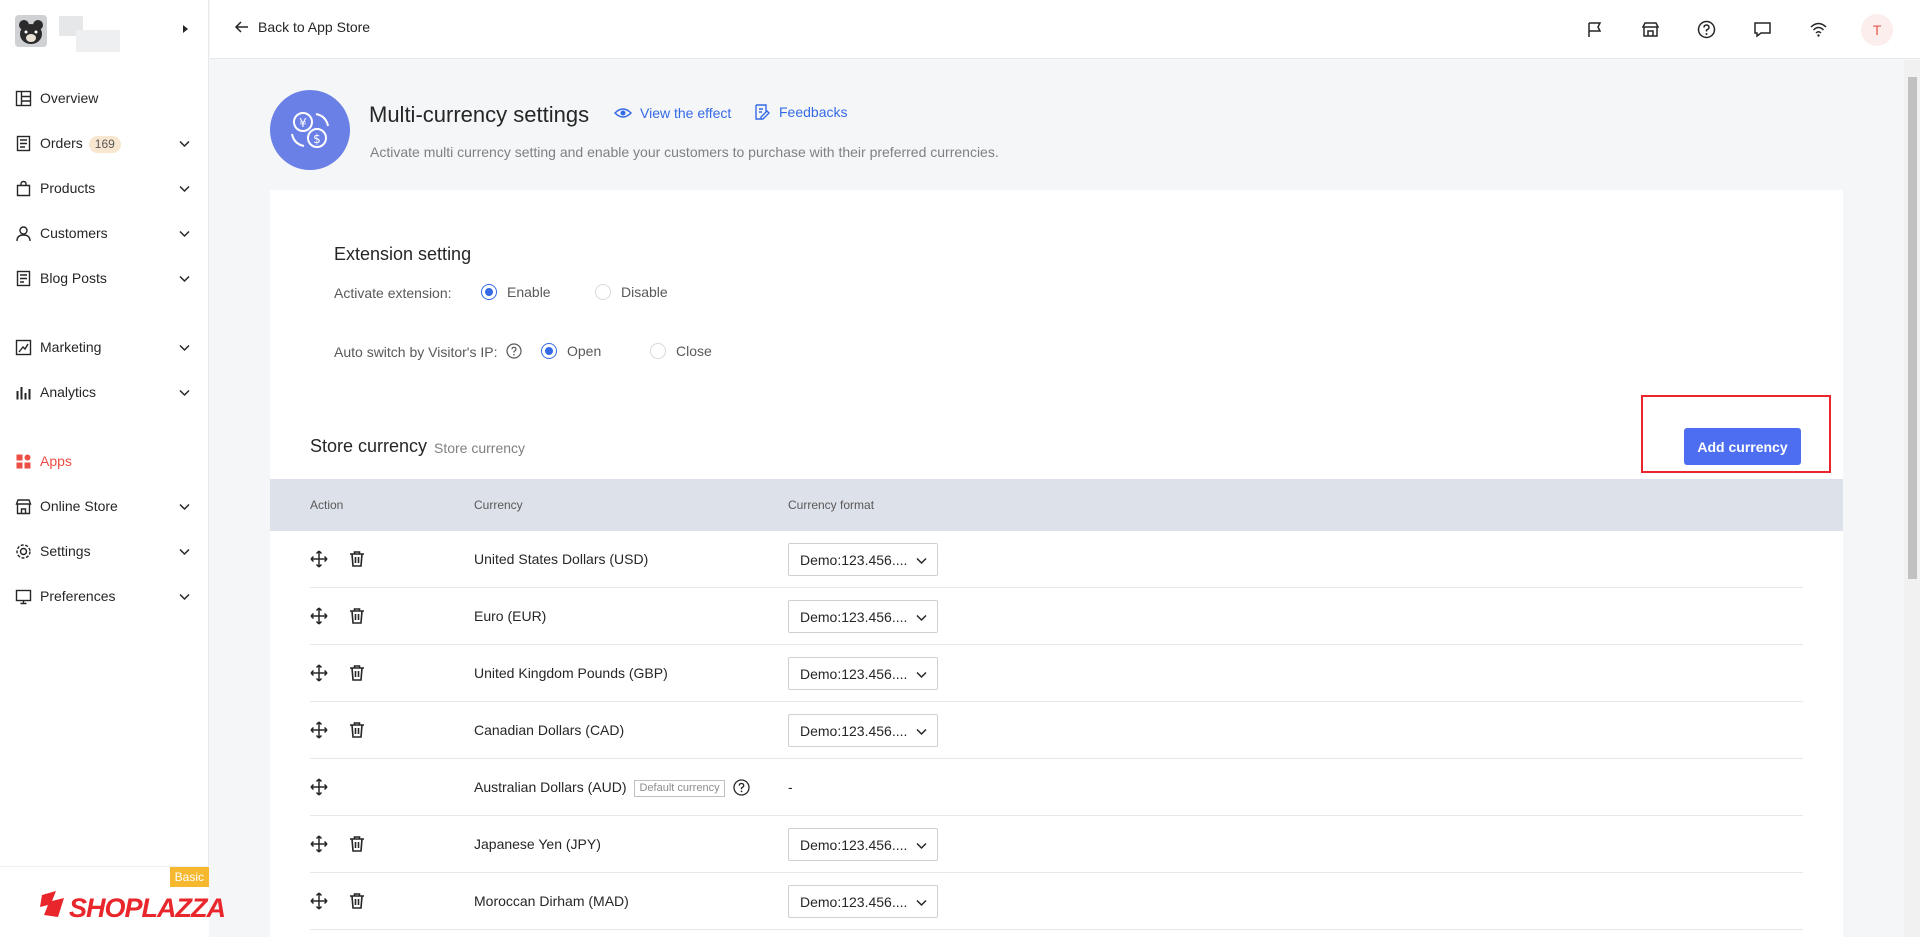 The height and width of the screenshot is (937, 1920). Describe the element at coordinates (104, 30) in the screenshot. I see `store-switcher` at that location.